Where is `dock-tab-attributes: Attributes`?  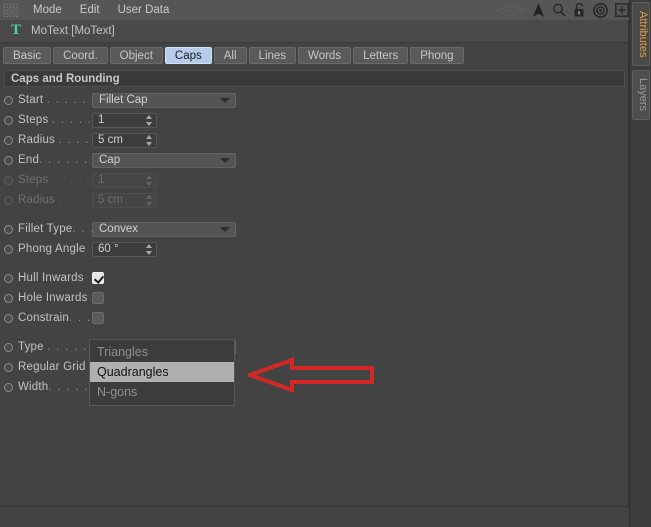
dock-tab-attributes: Attributes is located at coordinates (641, 34).